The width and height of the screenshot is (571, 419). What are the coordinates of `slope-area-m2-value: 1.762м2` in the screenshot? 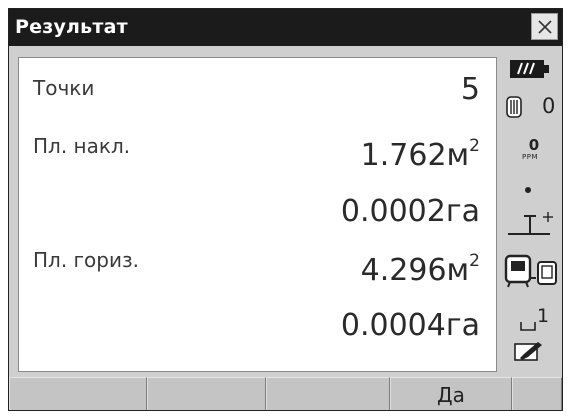 It's located at (420, 154).